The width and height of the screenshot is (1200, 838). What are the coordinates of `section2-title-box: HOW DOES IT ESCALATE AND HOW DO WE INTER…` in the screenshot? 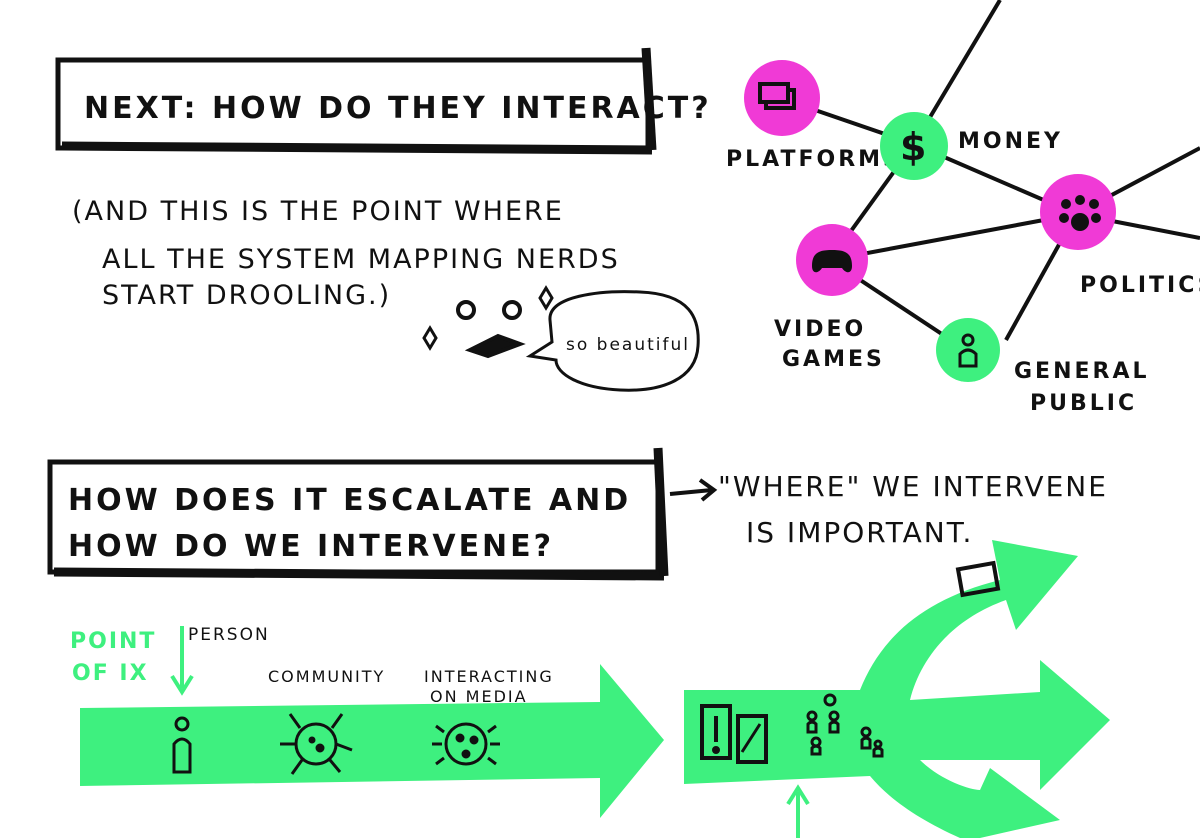 It's located at (358, 514).